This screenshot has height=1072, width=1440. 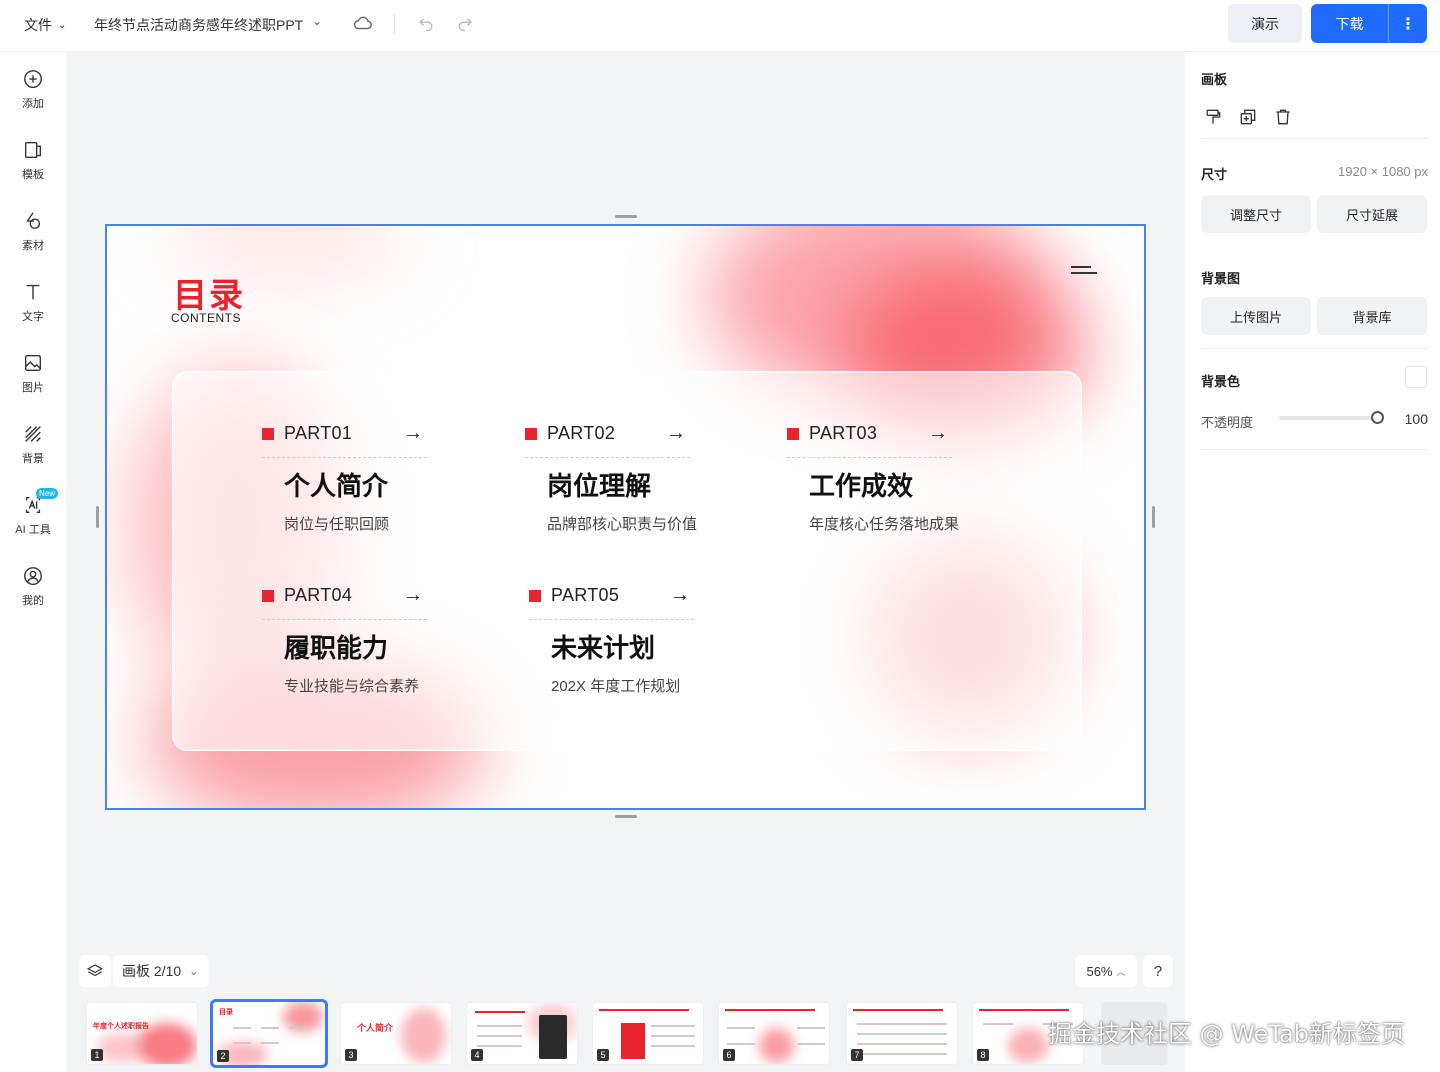 What do you see at coordinates (1372, 214) in the screenshot?
I see `extend-size-button: 尺寸延展` at bounding box center [1372, 214].